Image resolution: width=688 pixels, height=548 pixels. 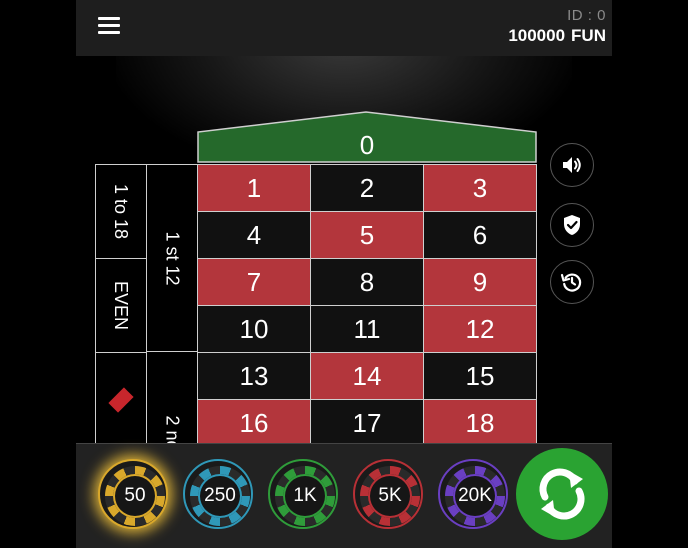 I want to click on chip-value: 50, so click(x=135, y=496).